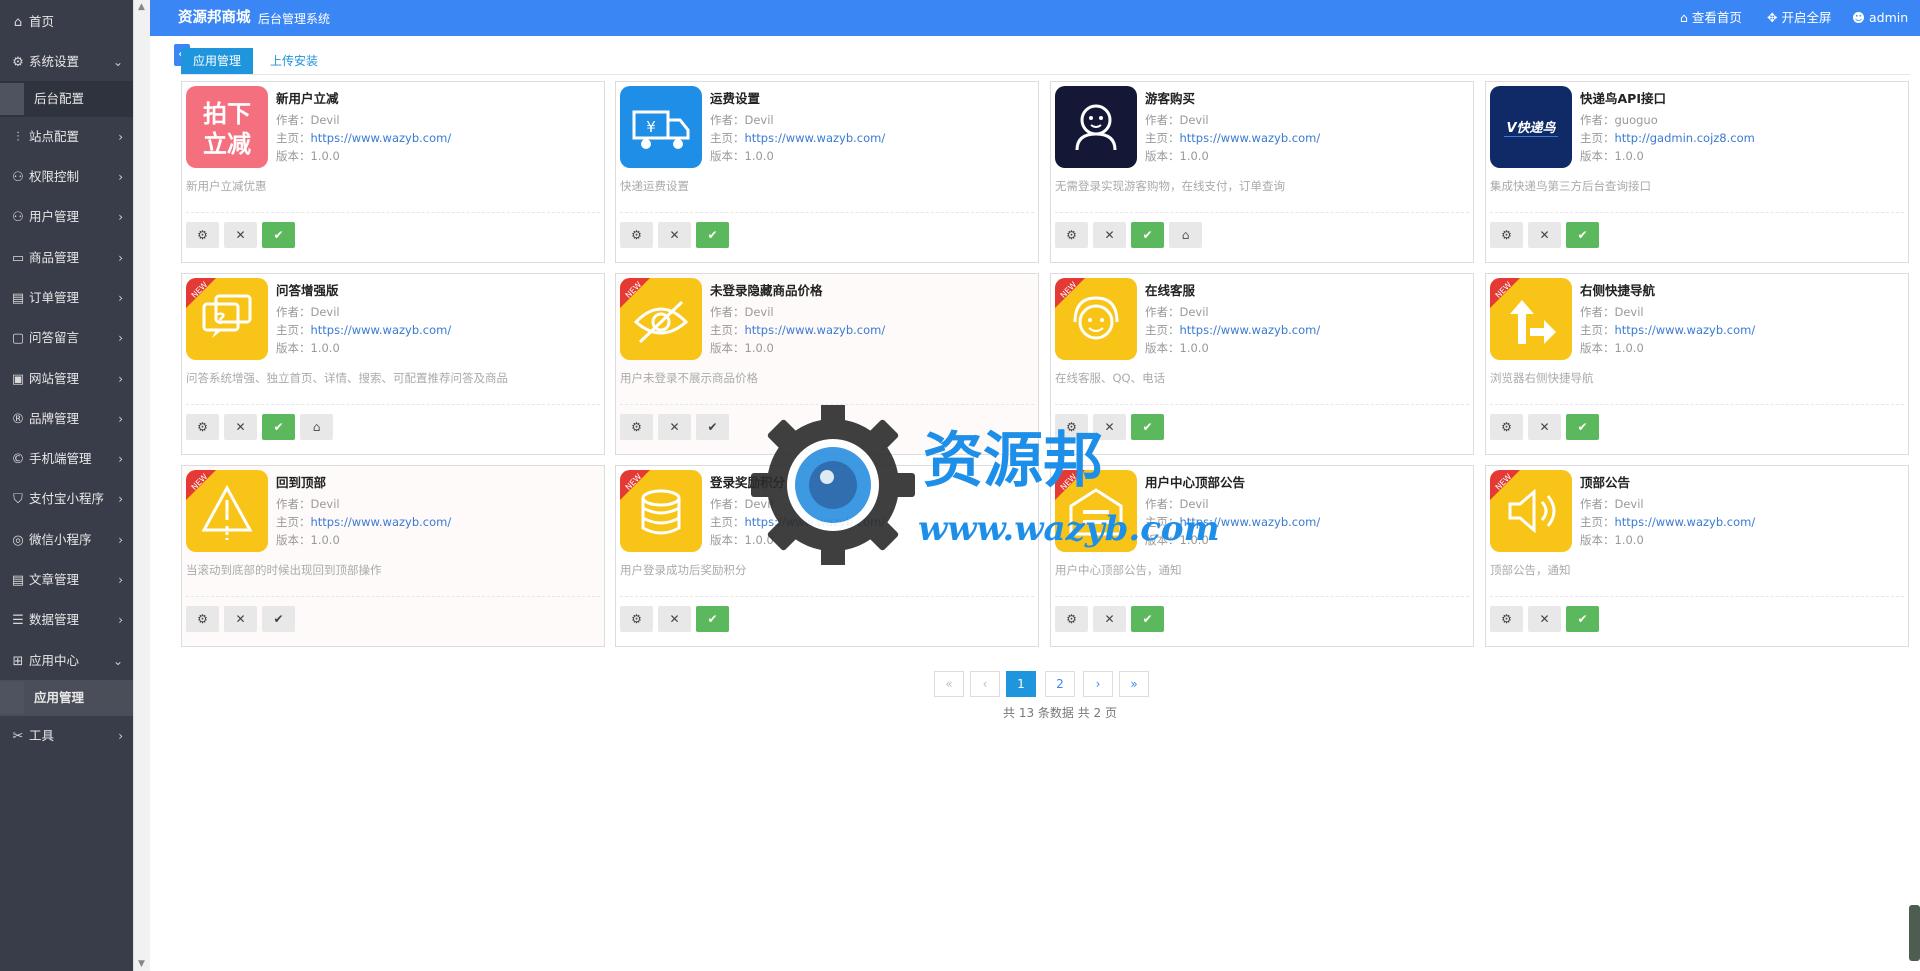 The height and width of the screenshot is (971, 1920). What do you see at coordinates (141, 7) in the screenshot?
I see `scroll-up-icon: ▲` at bounding box center [141, 7].